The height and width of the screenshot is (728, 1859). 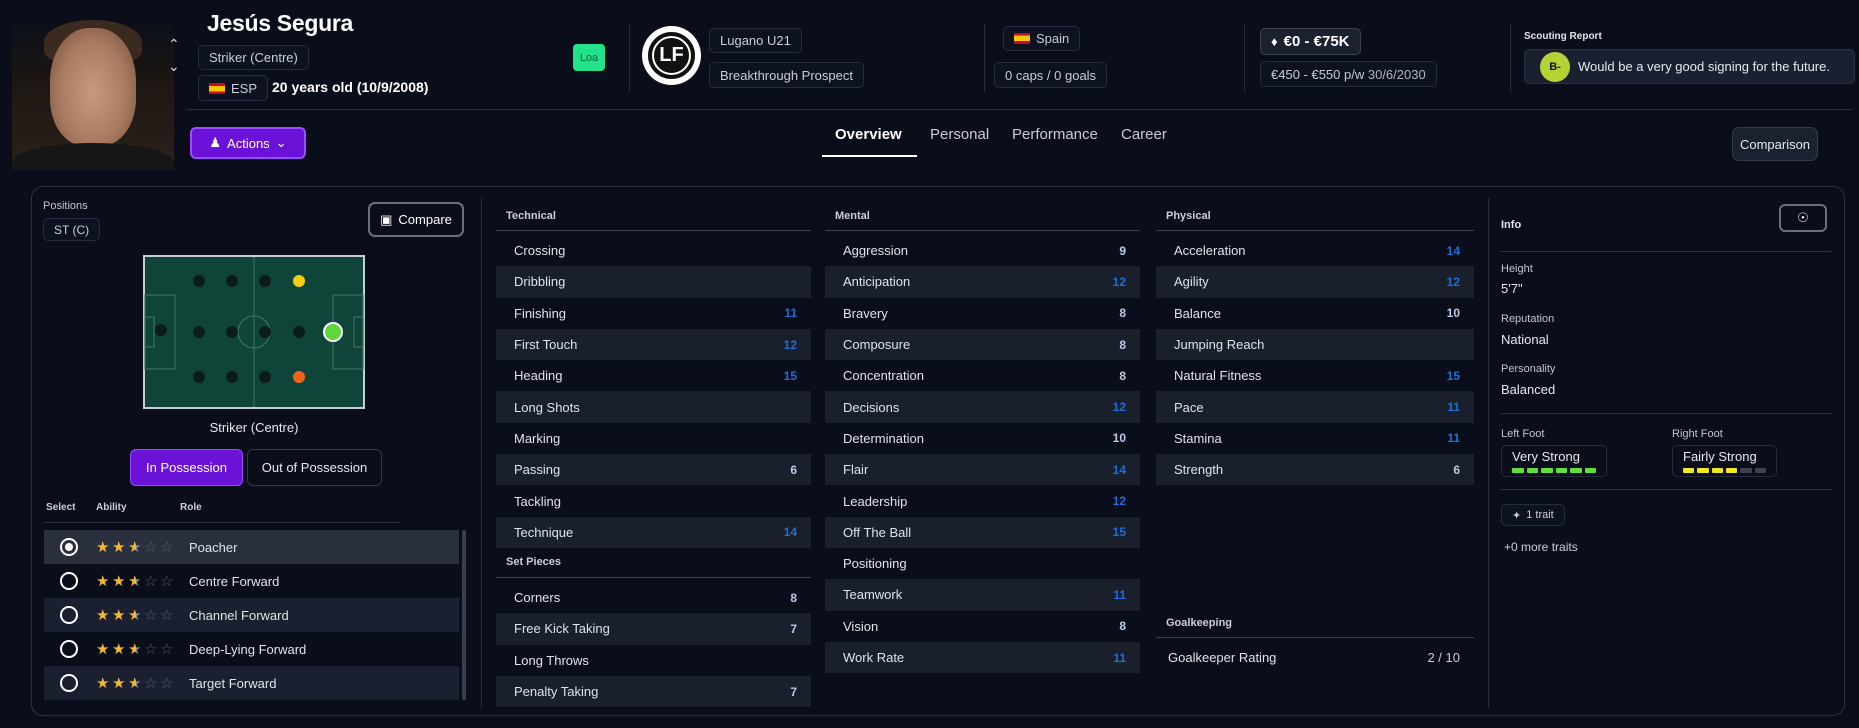 What do you see at coordinates (1315, 407) in the screenshot?
I see `attribute-row: Pace 11` at bounding box center [1315, 407].